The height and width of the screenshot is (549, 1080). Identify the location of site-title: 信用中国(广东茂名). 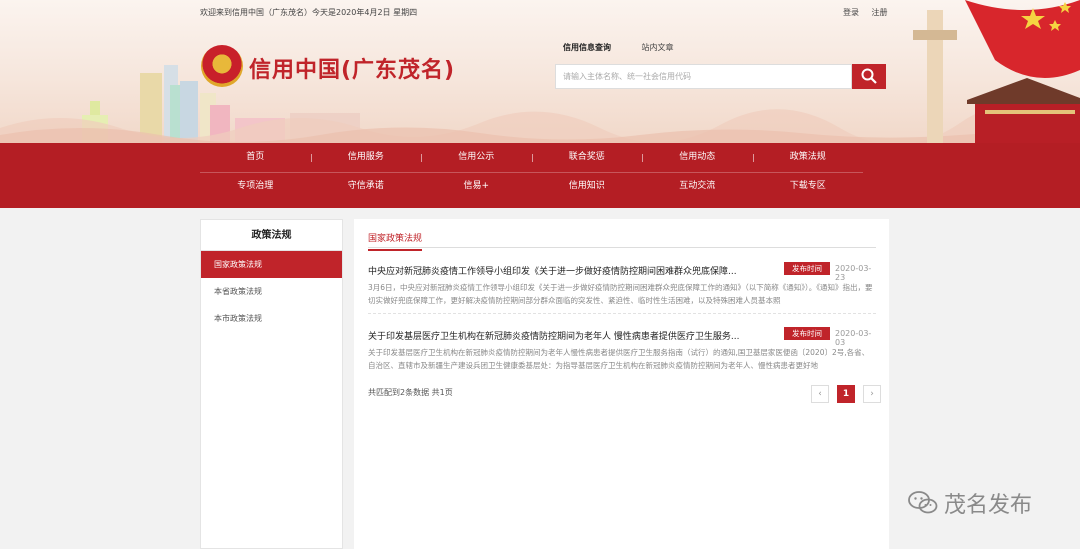
(352, 68).